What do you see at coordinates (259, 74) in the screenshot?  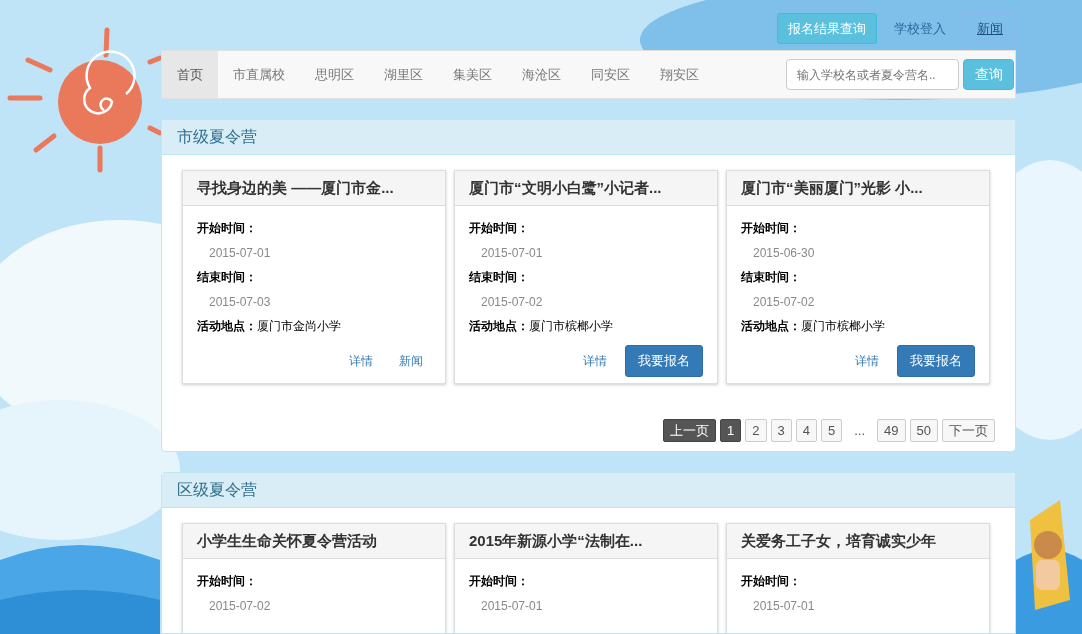 I see `nav-tab: 市直属校` at bounding box center [259, 74].